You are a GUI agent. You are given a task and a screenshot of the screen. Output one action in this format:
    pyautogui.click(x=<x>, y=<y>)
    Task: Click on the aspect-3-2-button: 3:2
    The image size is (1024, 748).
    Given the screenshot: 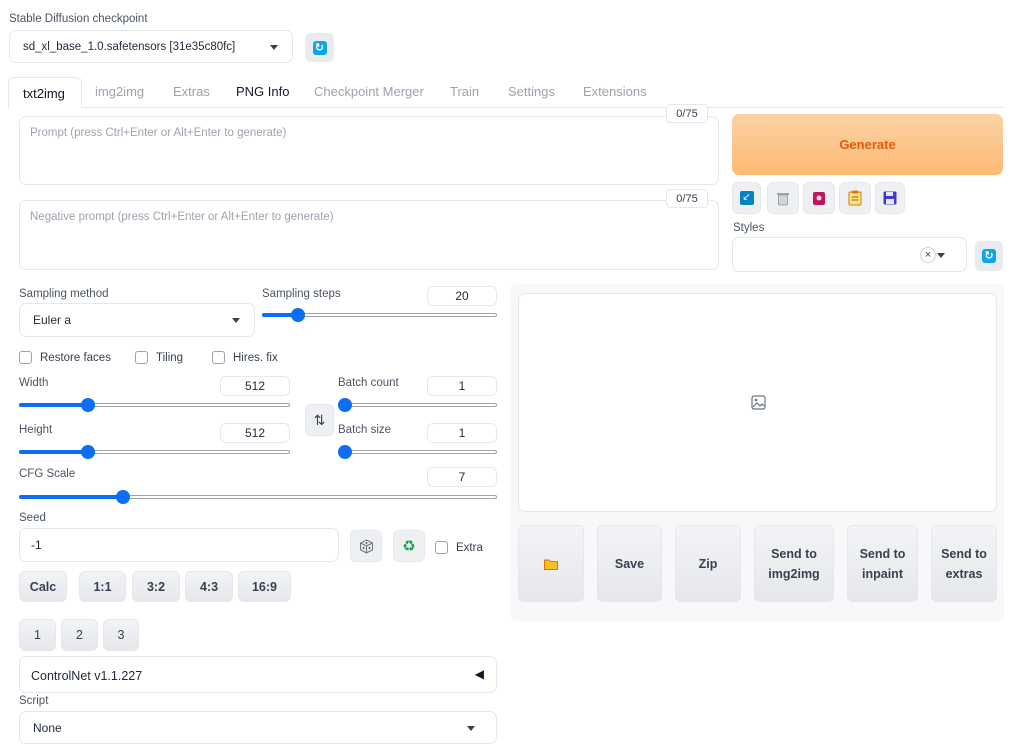 What is the action you would take?
    pyautogui.click(x=156, y=586)
    